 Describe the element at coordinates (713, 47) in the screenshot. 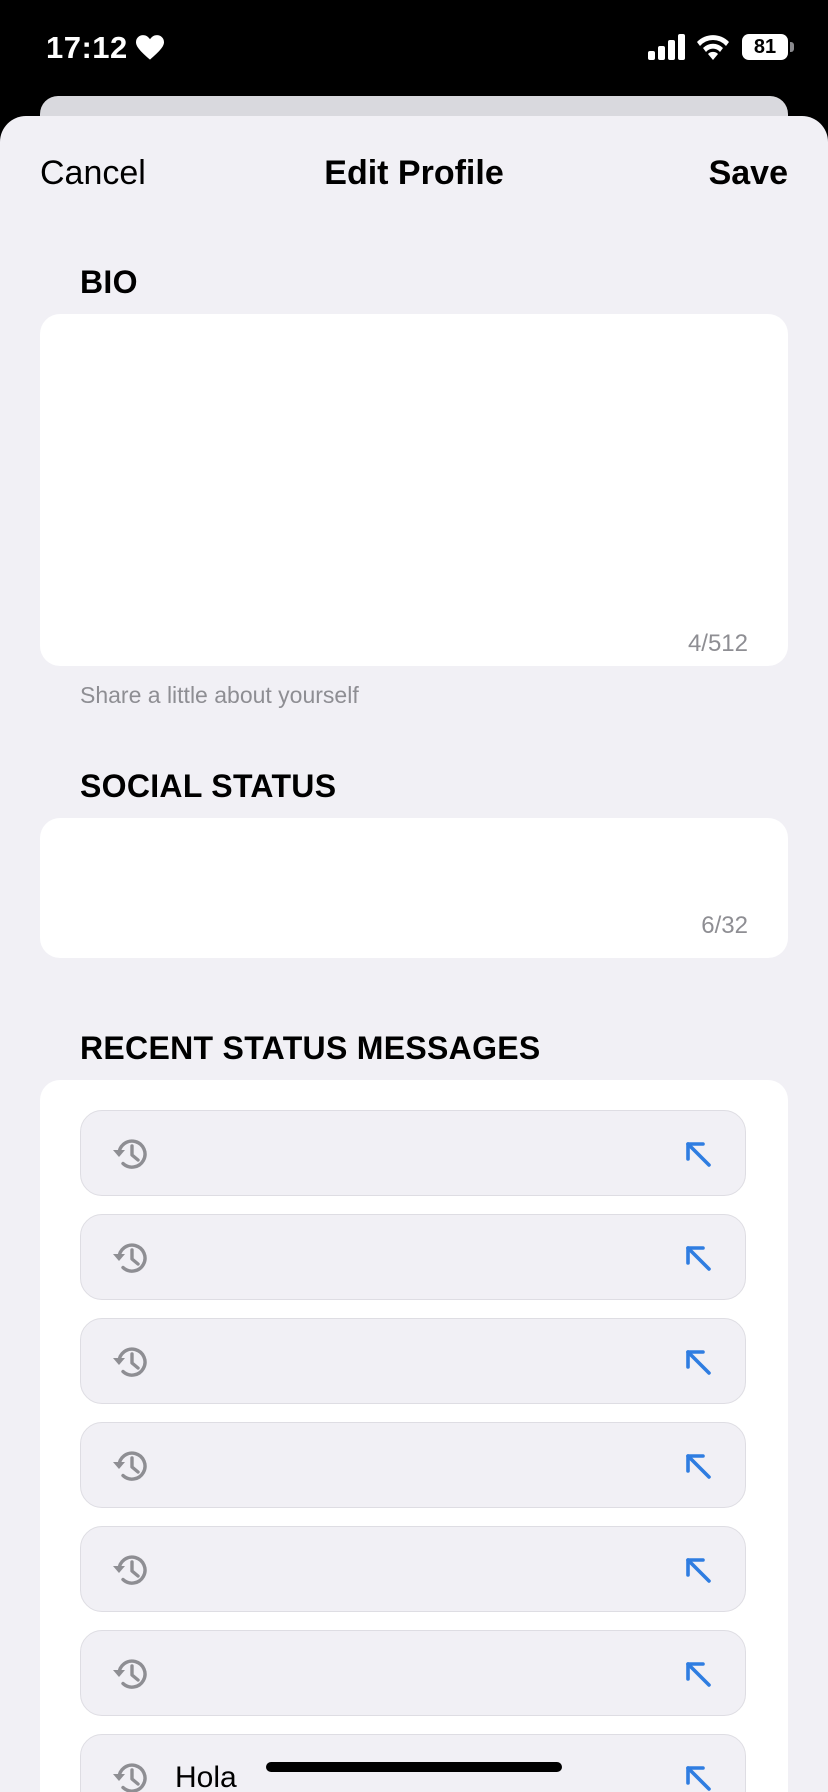

I see `wifi-icon` at that location.